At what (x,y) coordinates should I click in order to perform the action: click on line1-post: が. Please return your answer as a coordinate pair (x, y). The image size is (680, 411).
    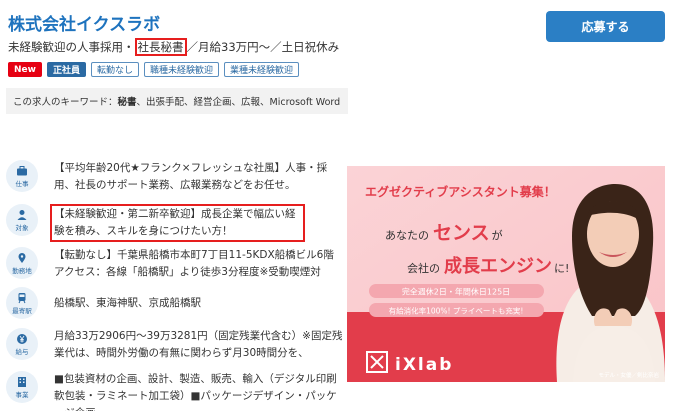
    Looking at the image, I should click on (497, 235).